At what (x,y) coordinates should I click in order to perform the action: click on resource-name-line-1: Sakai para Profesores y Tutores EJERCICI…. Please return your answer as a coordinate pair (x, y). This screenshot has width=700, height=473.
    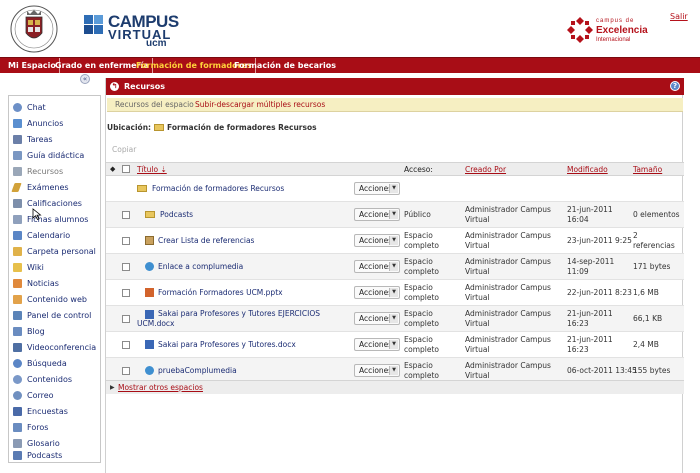
    Looking at the image, I should click on (258, 314).